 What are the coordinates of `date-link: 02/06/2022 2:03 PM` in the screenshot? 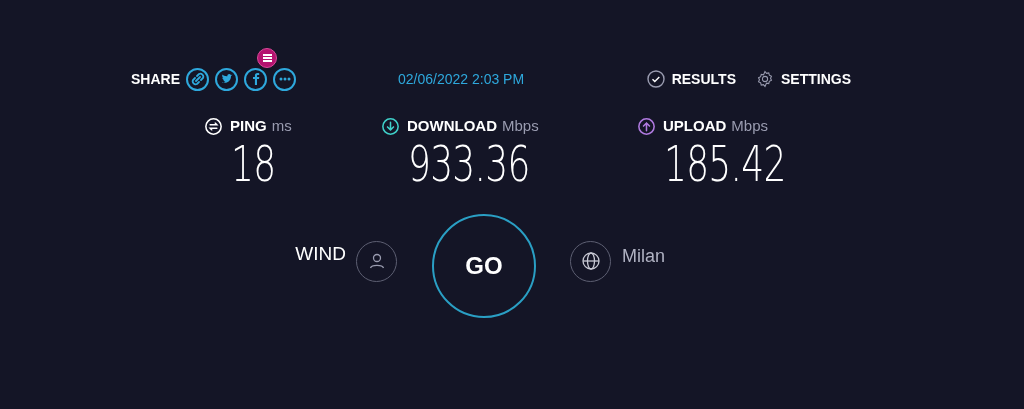 It's located at (461, 79).